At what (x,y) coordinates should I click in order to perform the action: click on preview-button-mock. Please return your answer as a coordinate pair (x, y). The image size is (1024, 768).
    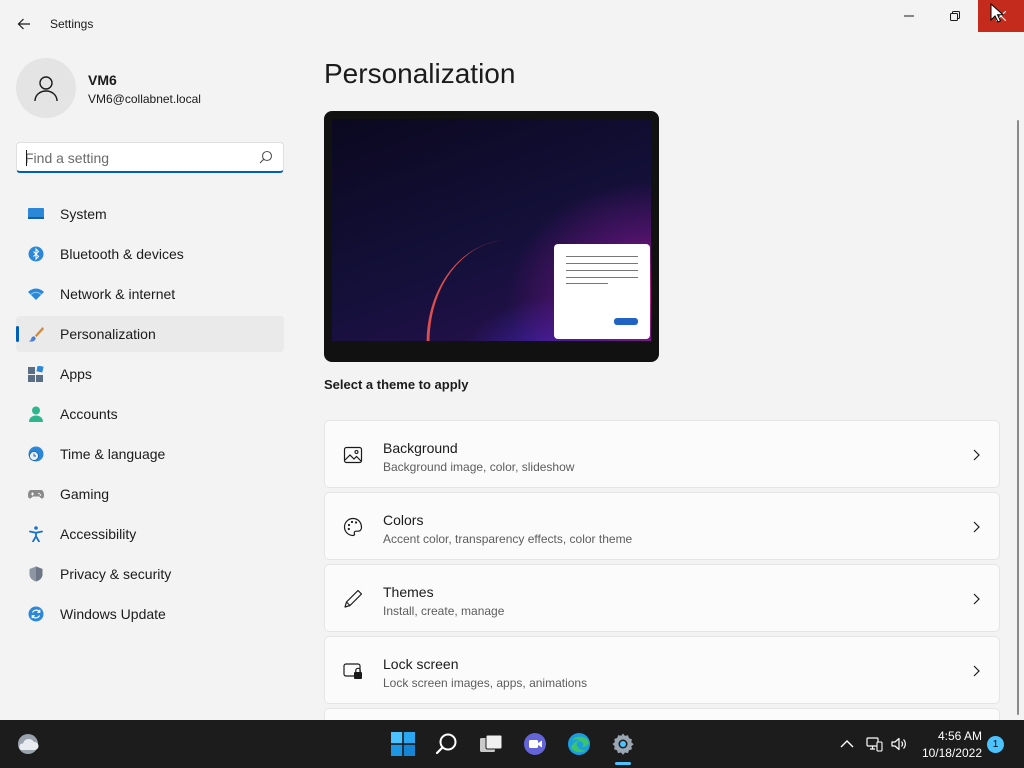
    Looking at the image, I should click on (626, 321).